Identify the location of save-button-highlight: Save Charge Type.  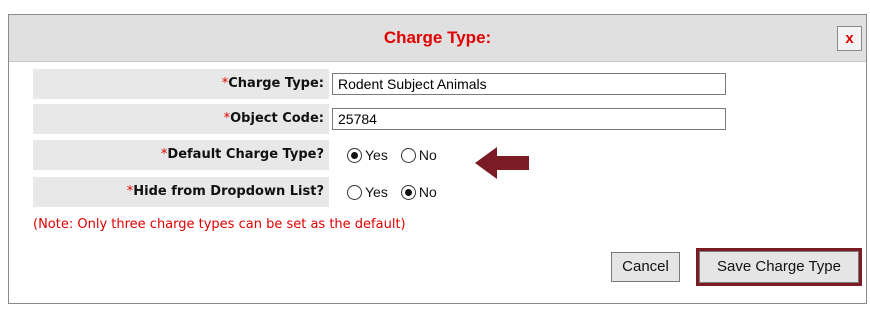
(779, 267).